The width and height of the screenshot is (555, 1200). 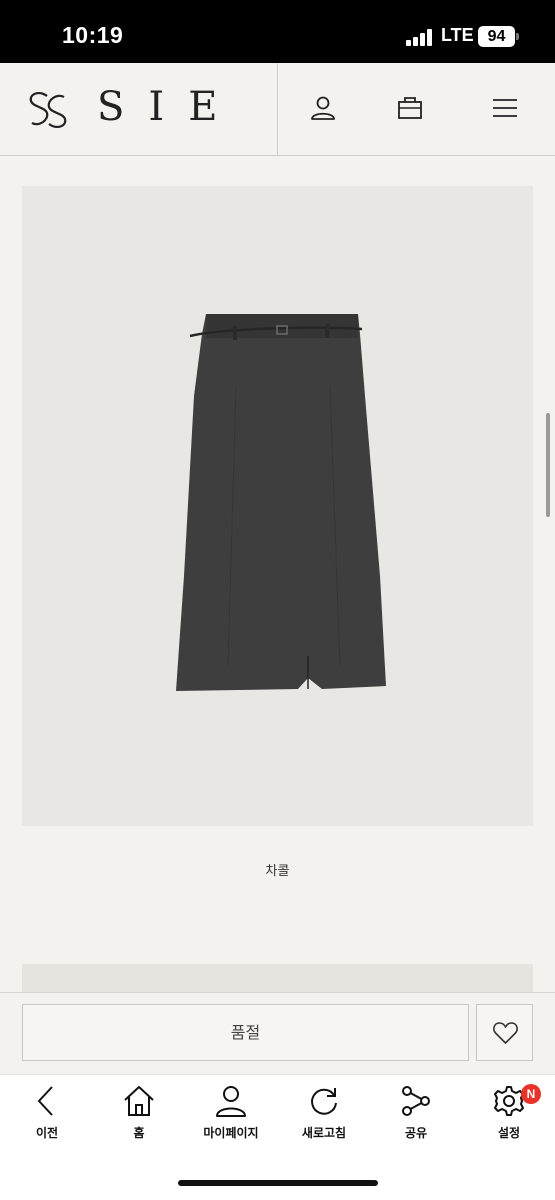 What do you see at coordinates (48, 110) in the screenshot?
I see `logo-mark-icon` at bounding box center [48, 110].